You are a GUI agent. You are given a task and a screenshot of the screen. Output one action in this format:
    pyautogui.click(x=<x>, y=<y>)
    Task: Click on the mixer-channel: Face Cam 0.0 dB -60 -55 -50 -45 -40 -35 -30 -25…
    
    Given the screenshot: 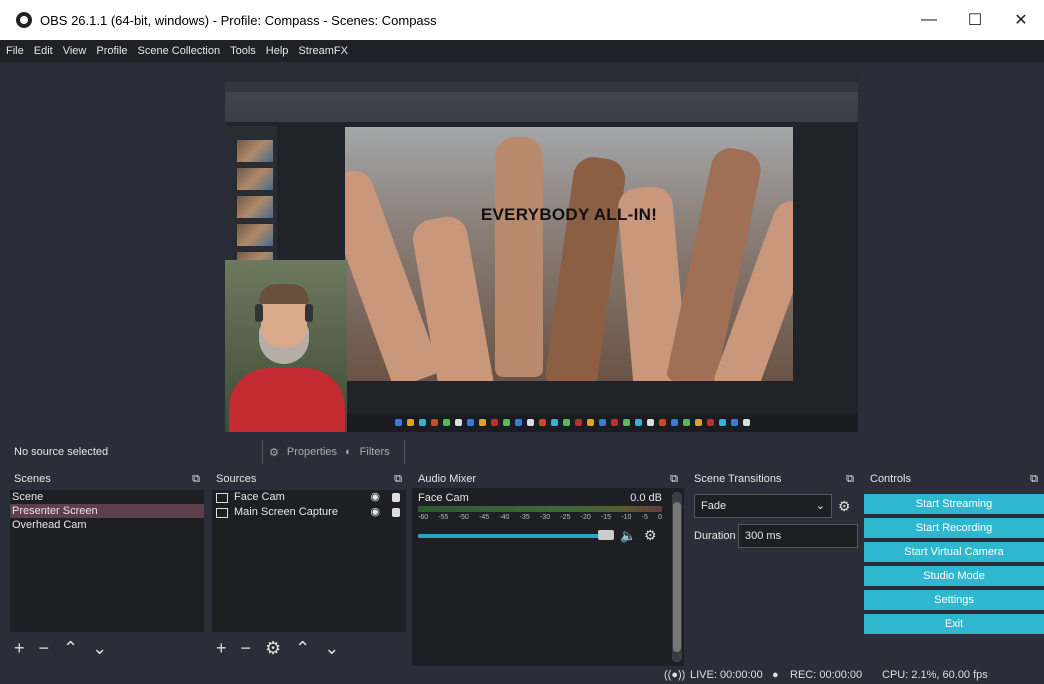 What is the action you would take?
    pyautogui.click(x=542, y=520)
    